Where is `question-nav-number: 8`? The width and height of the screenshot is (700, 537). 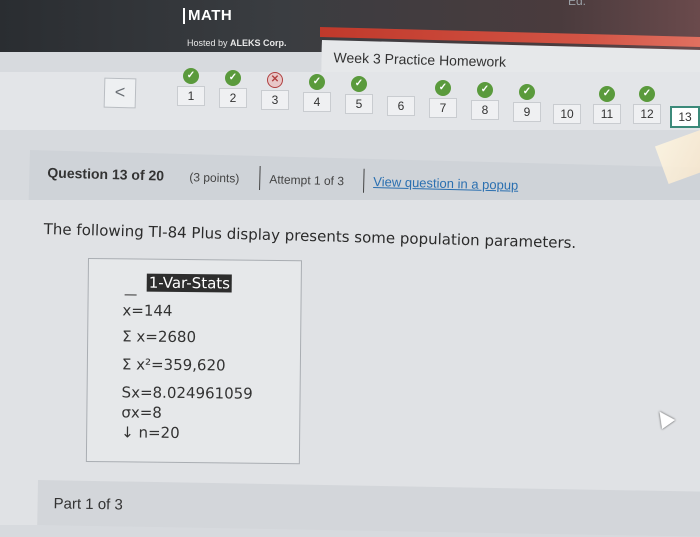
question-nav-number: 8 is located at coordinates (485, 110).